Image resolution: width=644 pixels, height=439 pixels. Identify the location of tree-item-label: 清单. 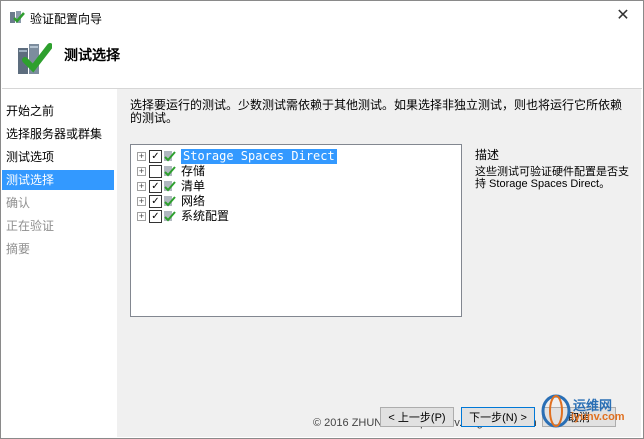
(193, 186).